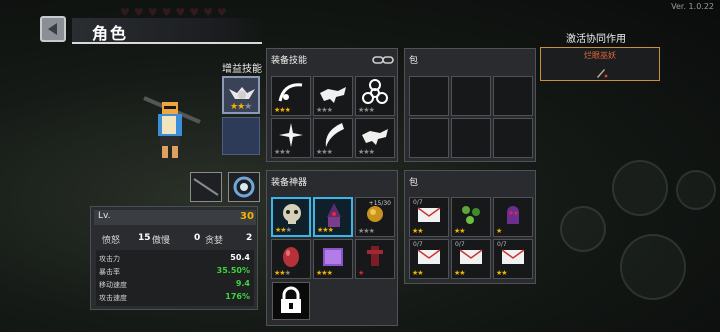 The image size is (720, 332). I want to click on stat-label-move-speed: 移动速度, so click(113, 285).